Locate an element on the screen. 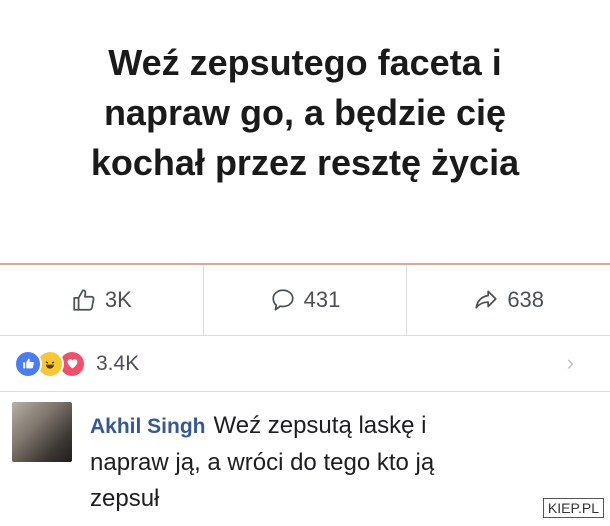 The width and height of the screenshot is (610, 526). share-count: 638 is located at coordinates (526, 299).